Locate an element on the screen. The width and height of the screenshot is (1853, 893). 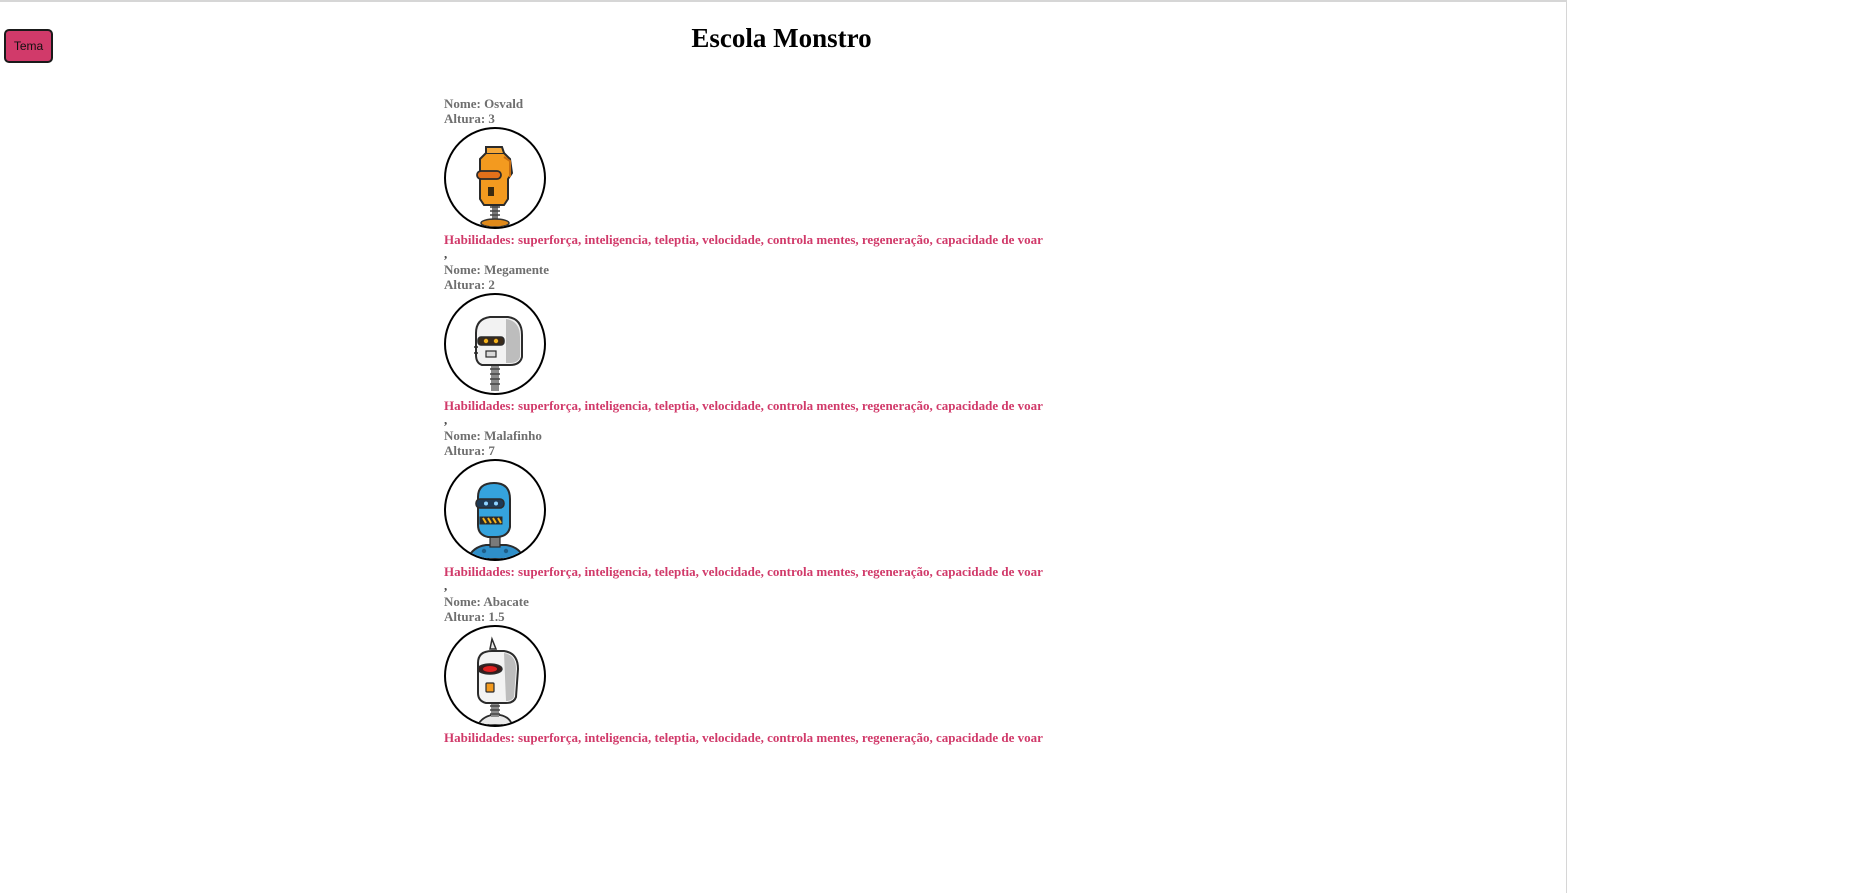
monster-height: Altura: 2 is located at coordinates (469, 284).